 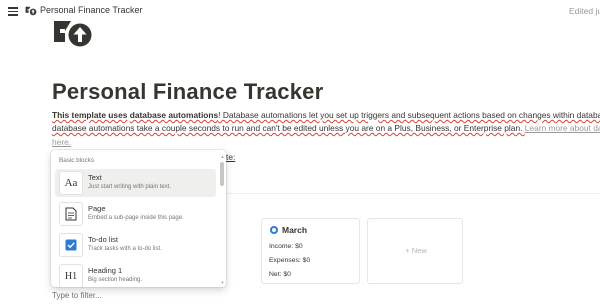 I want to click on text-aa-icon: Aa, so click(x=71, y=183).